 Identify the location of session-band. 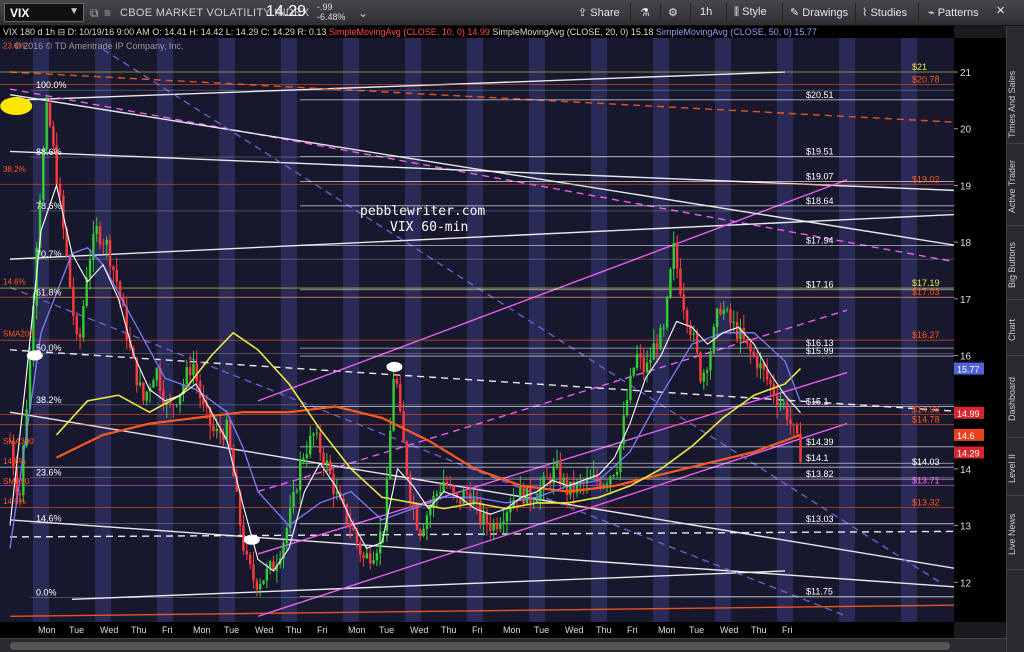
(289, 330).